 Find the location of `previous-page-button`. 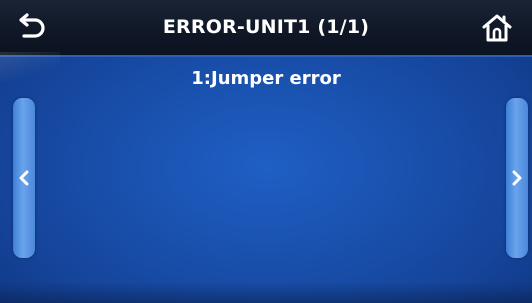

previous-page-button is located at coordinates (24, 178).